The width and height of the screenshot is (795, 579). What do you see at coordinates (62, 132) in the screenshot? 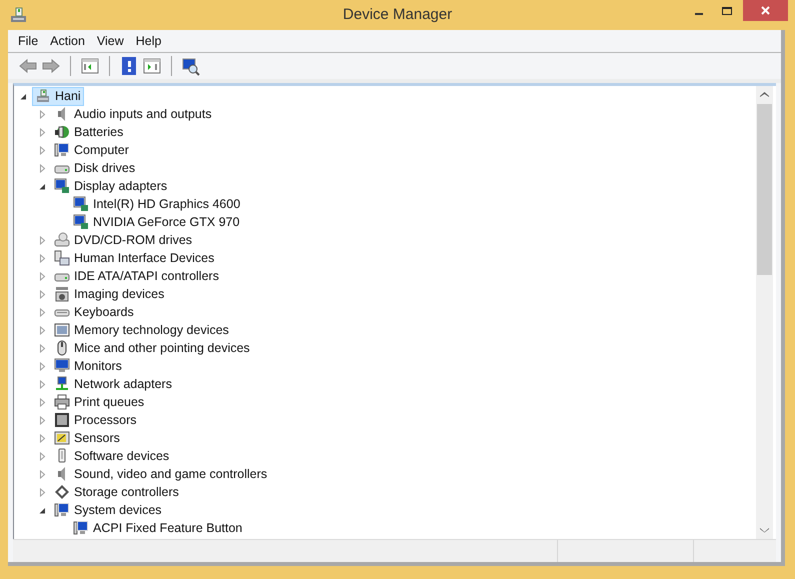
I see `battery-icon` at bounding box center [62, 132].